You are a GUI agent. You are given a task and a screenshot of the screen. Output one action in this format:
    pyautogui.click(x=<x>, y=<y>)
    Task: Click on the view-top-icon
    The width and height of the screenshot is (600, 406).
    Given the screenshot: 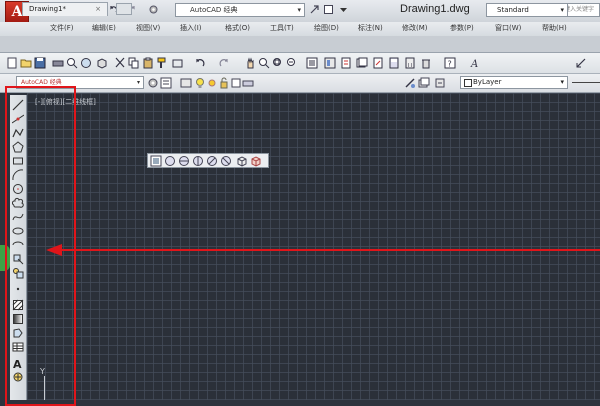 What is the action you would take?
    pyautogui.click(x=156, y=161)
    